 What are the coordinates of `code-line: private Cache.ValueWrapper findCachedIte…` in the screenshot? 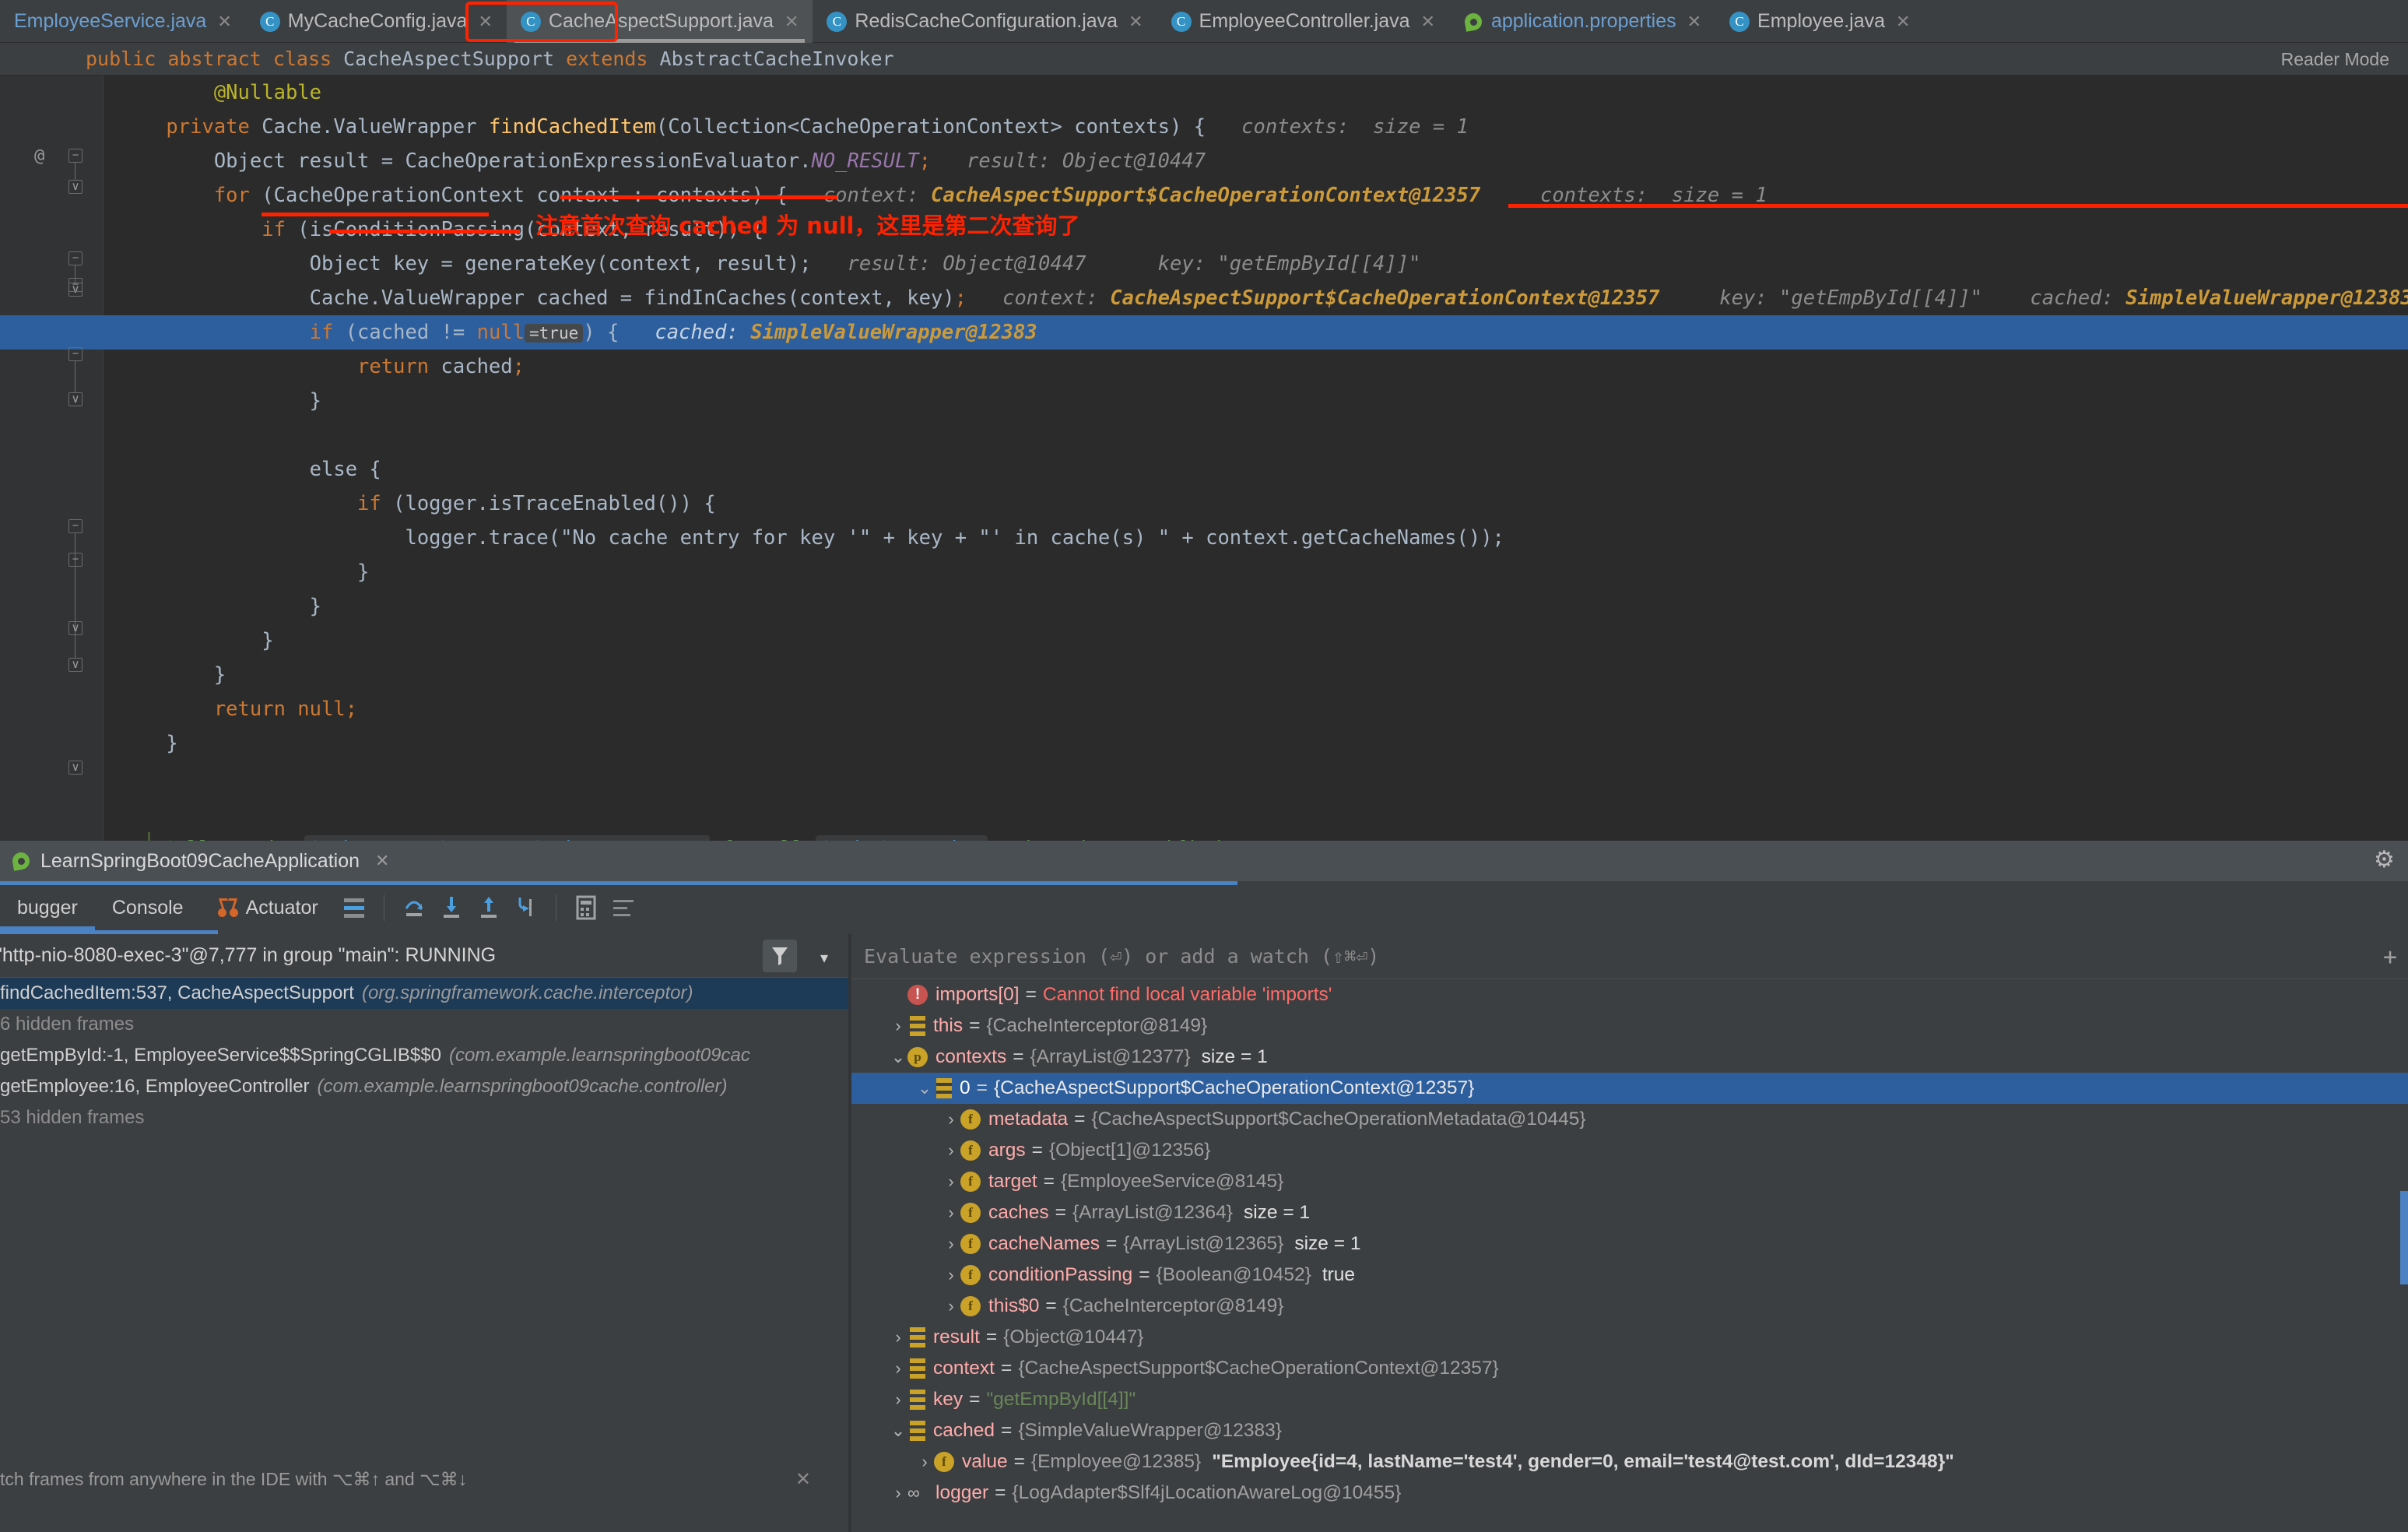 It's located at (1204, 127).